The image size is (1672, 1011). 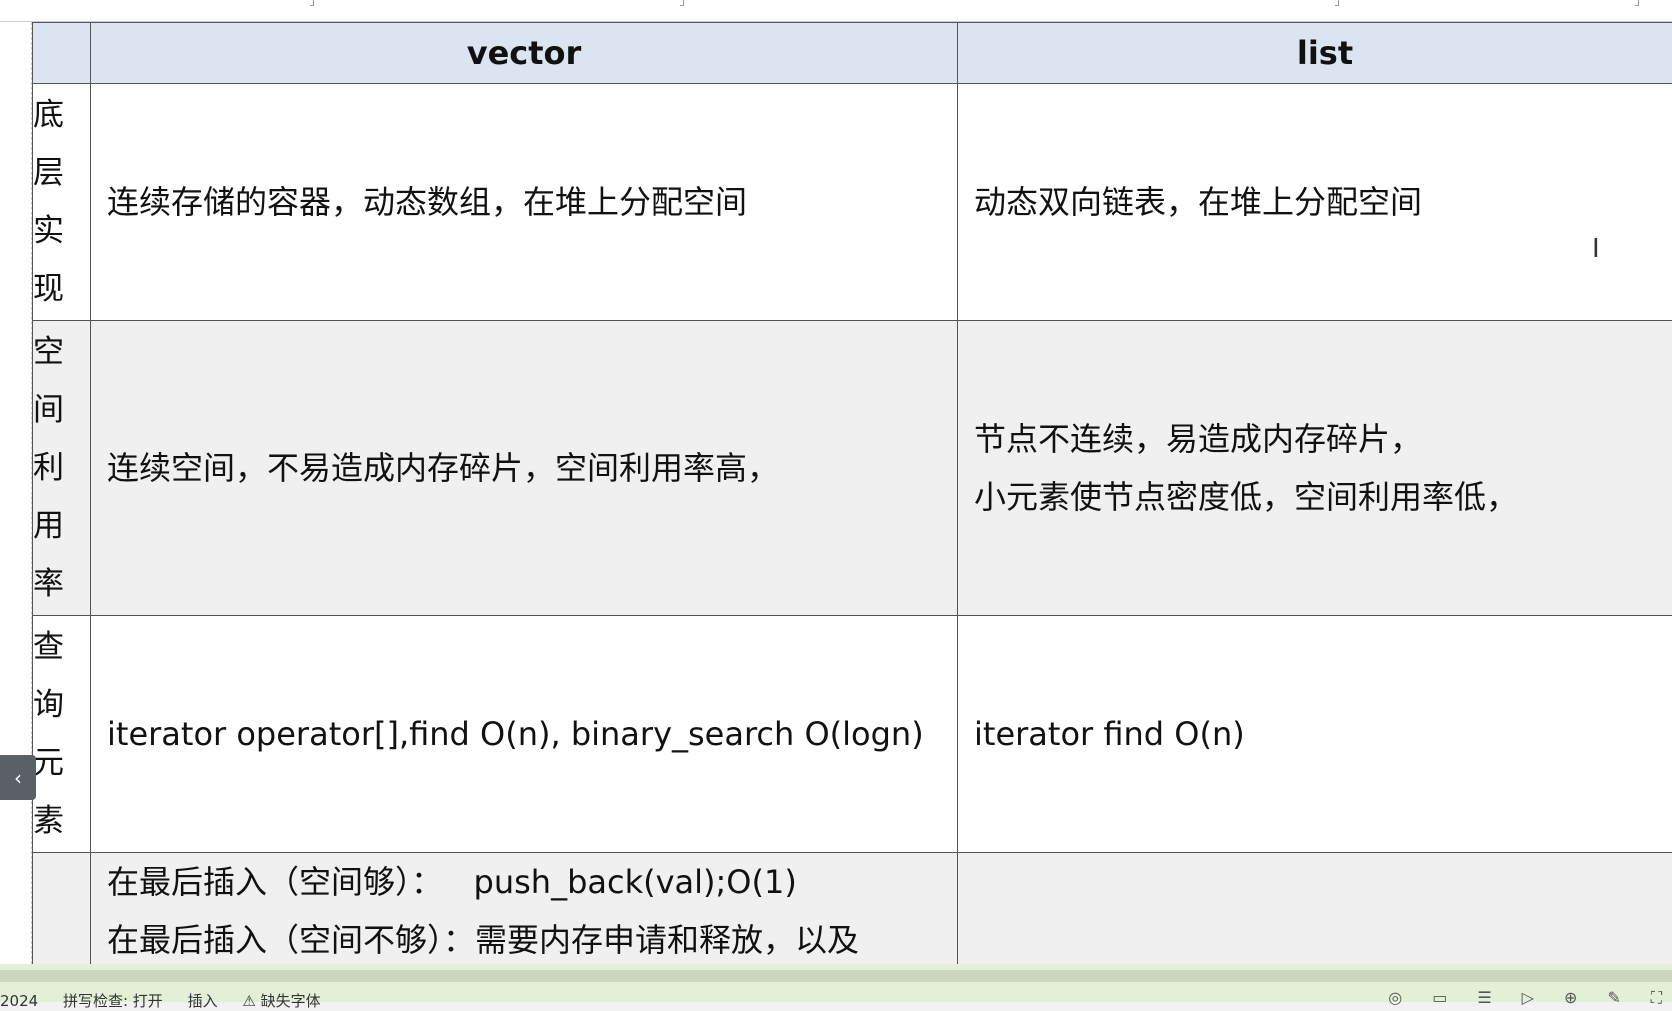 I want to click on status-bar: 2024 拼写检查: 打开 插入 ⚠ 缺失字体 ◎ ▭ ☰ ▷ ⊕ ✎ ⛶, so click(x=836, y=983).